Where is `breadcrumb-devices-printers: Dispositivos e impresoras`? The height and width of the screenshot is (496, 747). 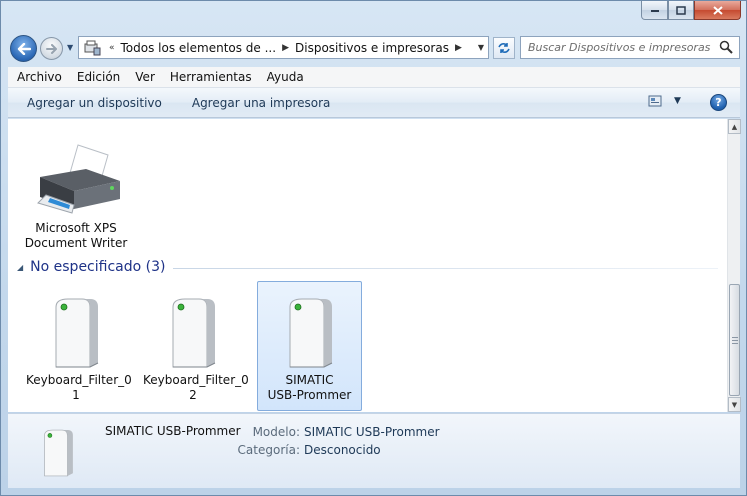
breadcrumb-devices-printers: Dispositivos e impresoras is located at coordinates (372, 48).